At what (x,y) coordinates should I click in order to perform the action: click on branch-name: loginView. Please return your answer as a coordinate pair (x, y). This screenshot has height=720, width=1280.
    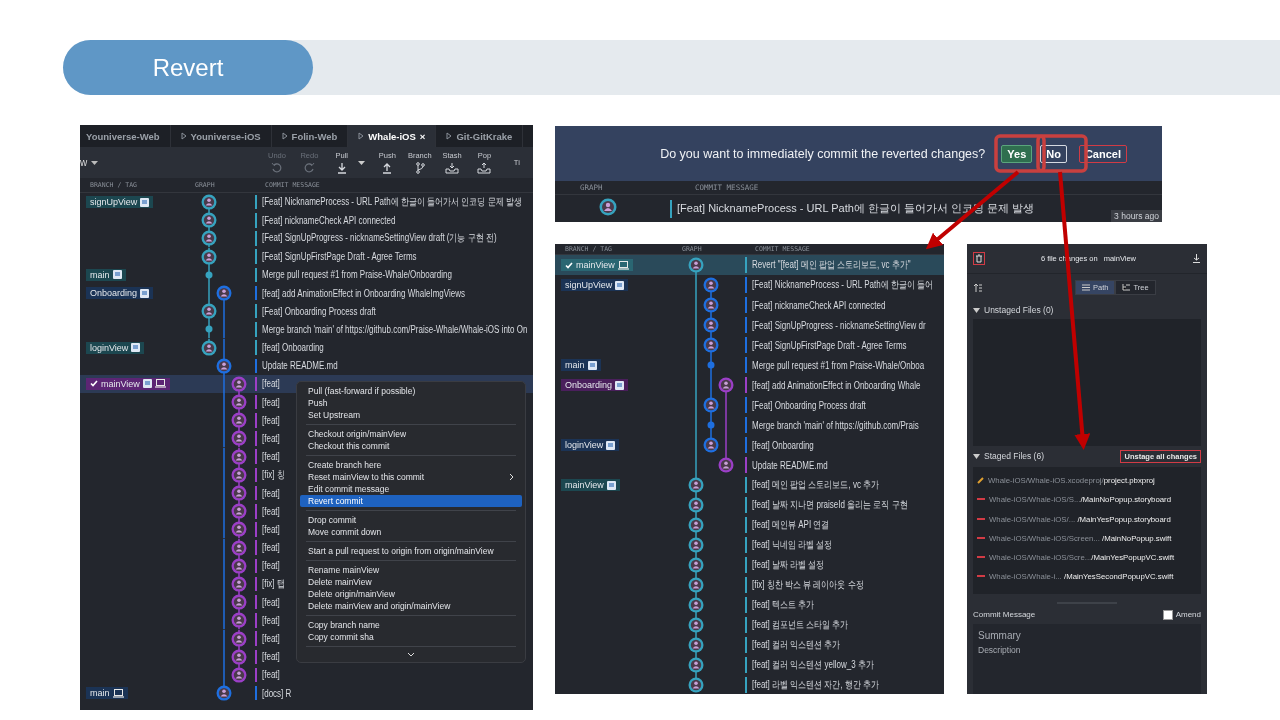
    Looking at the image, I should click on (584, 445).